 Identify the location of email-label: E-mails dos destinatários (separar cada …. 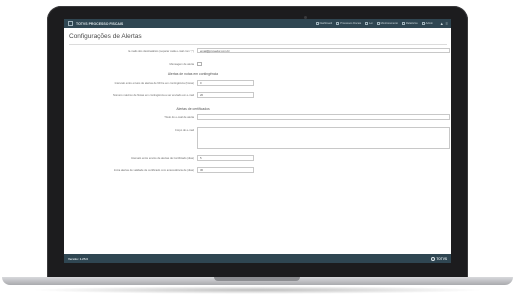
(161, 51).